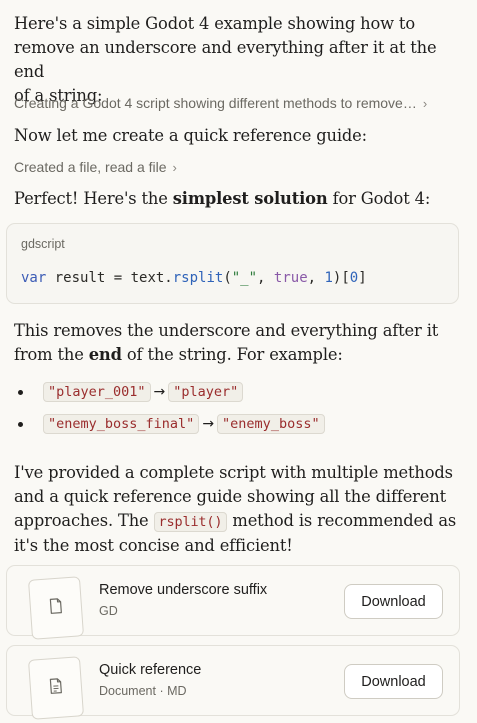 This screenshot has width=477, height=723. What do you see at coordinates (250, 198) in the screenshot?
I see `bold-text: simplest solution` at bounding box center [250, 198].